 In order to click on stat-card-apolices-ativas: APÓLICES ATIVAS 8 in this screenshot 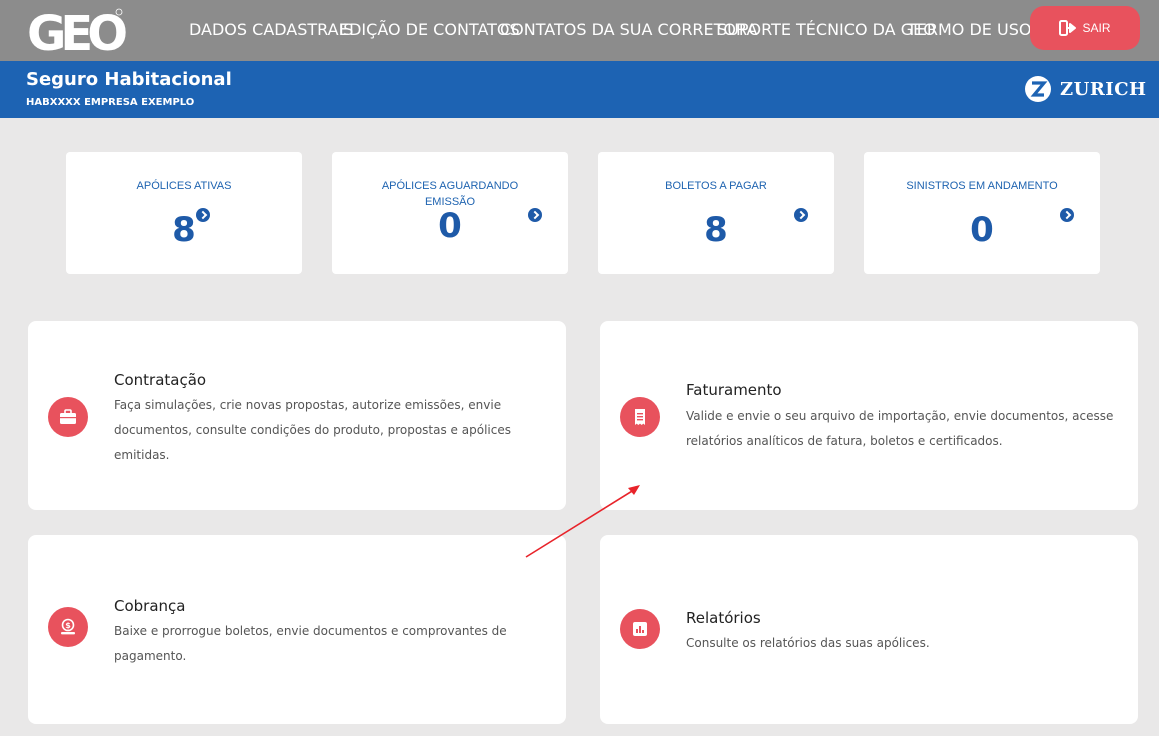, I will do `click(184, 213)`.